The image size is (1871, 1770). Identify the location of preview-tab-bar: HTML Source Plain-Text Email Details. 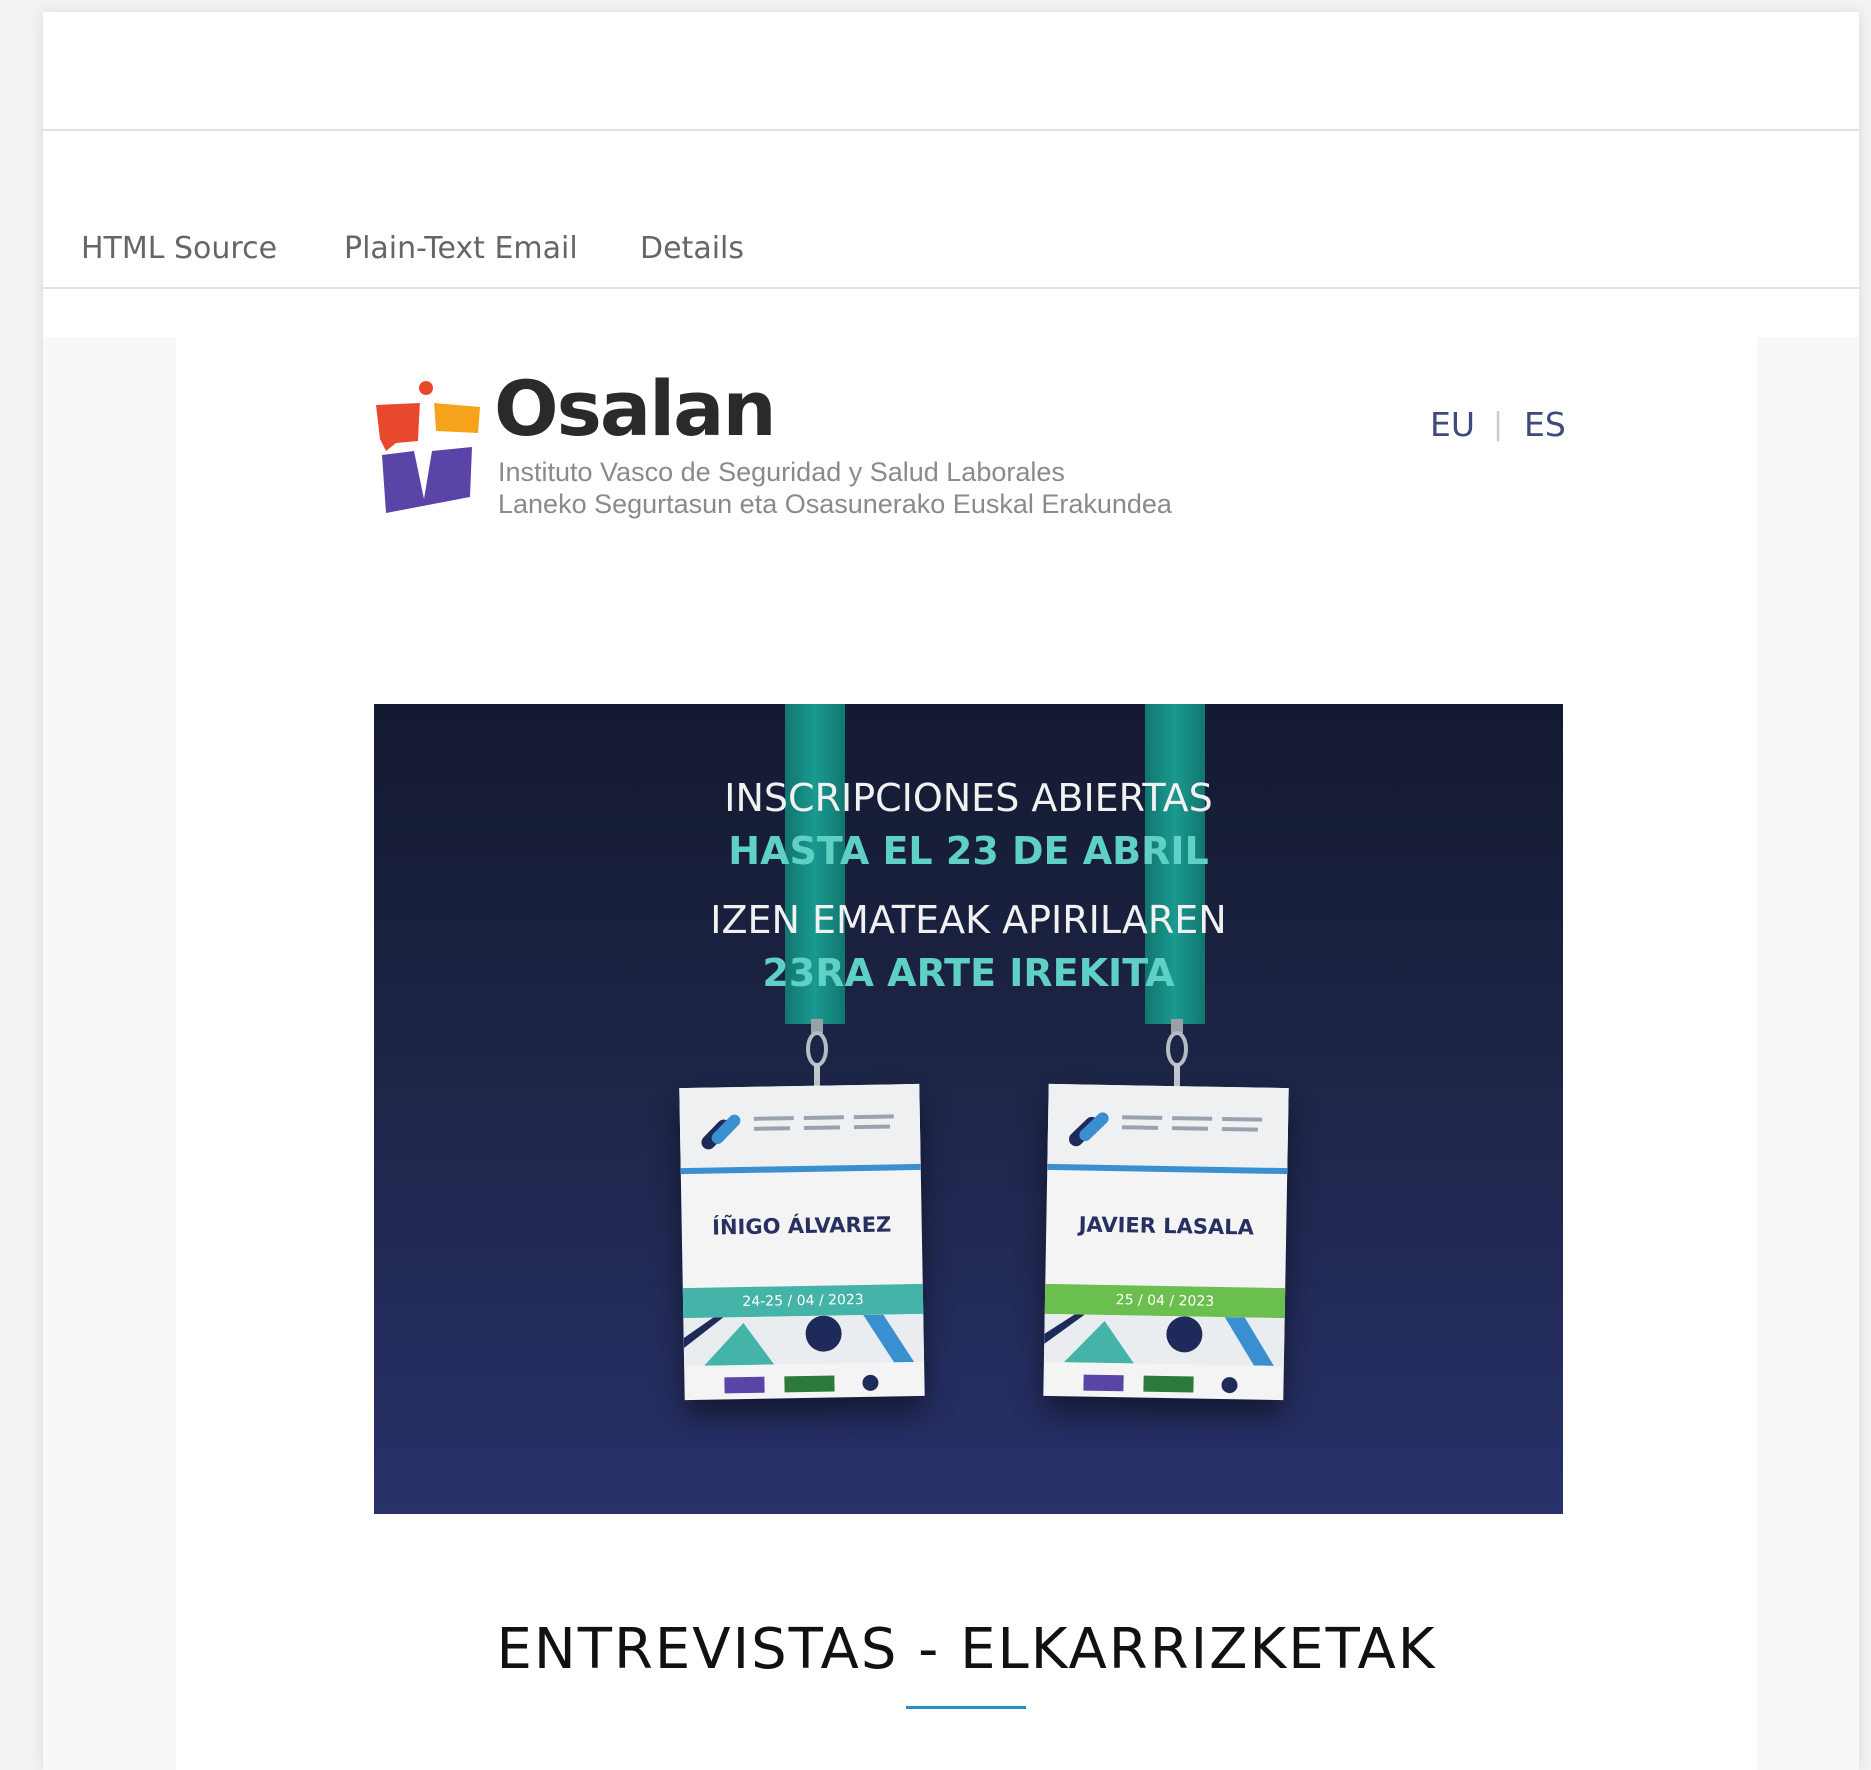
(951, 210).